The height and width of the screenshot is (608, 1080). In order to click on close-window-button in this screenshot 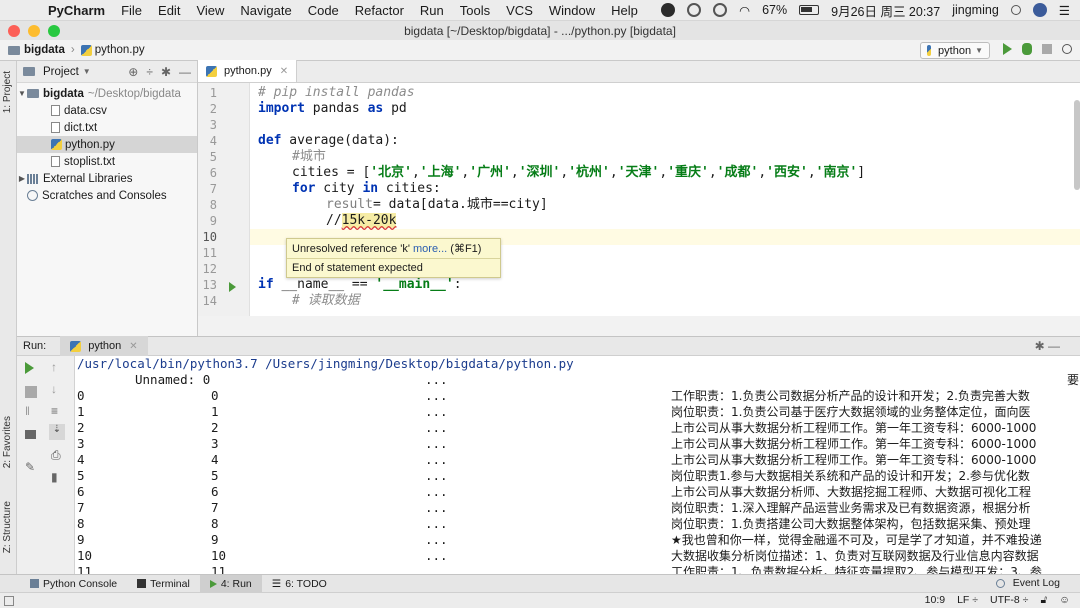, I will do `click(14, 31)`.